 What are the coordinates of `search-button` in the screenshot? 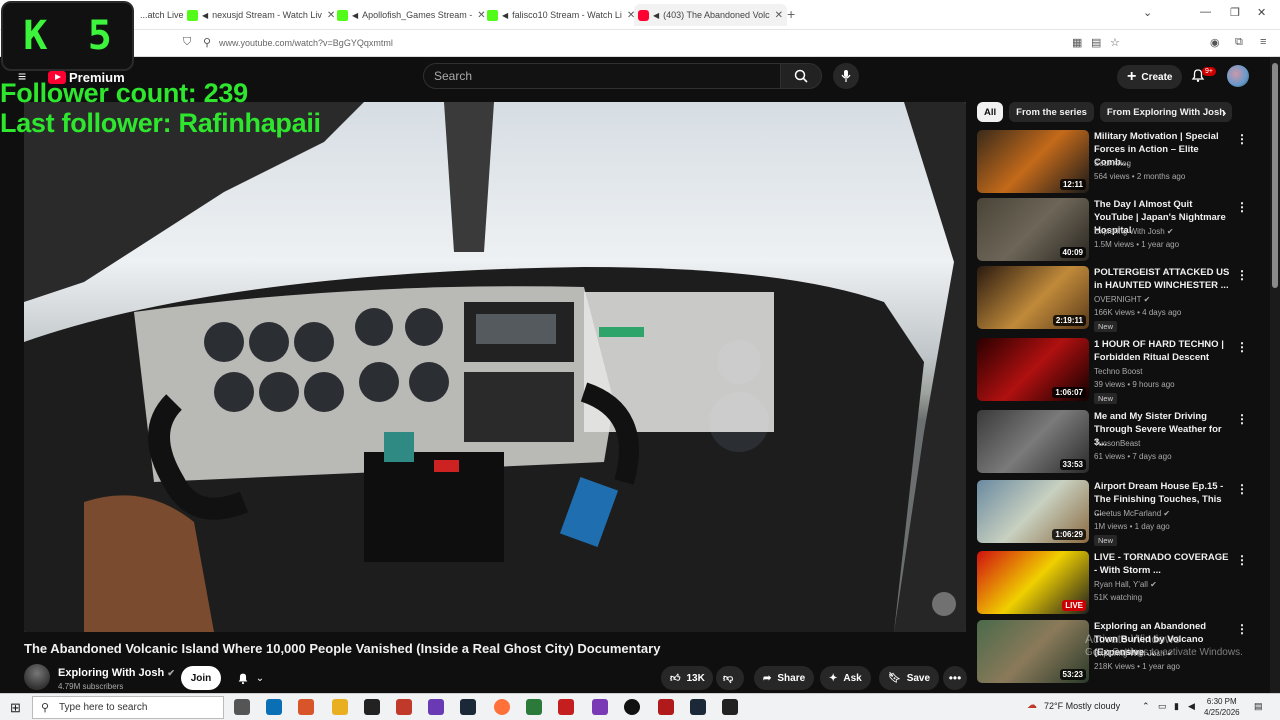 It's located at (801, 76).